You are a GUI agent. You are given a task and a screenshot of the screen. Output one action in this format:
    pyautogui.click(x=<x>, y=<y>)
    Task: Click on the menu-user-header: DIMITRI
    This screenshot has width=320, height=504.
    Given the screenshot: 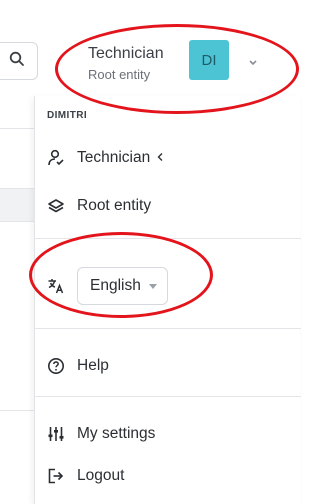 What is the action you would take?
    pyautogui.click(x=67, y=115)
    